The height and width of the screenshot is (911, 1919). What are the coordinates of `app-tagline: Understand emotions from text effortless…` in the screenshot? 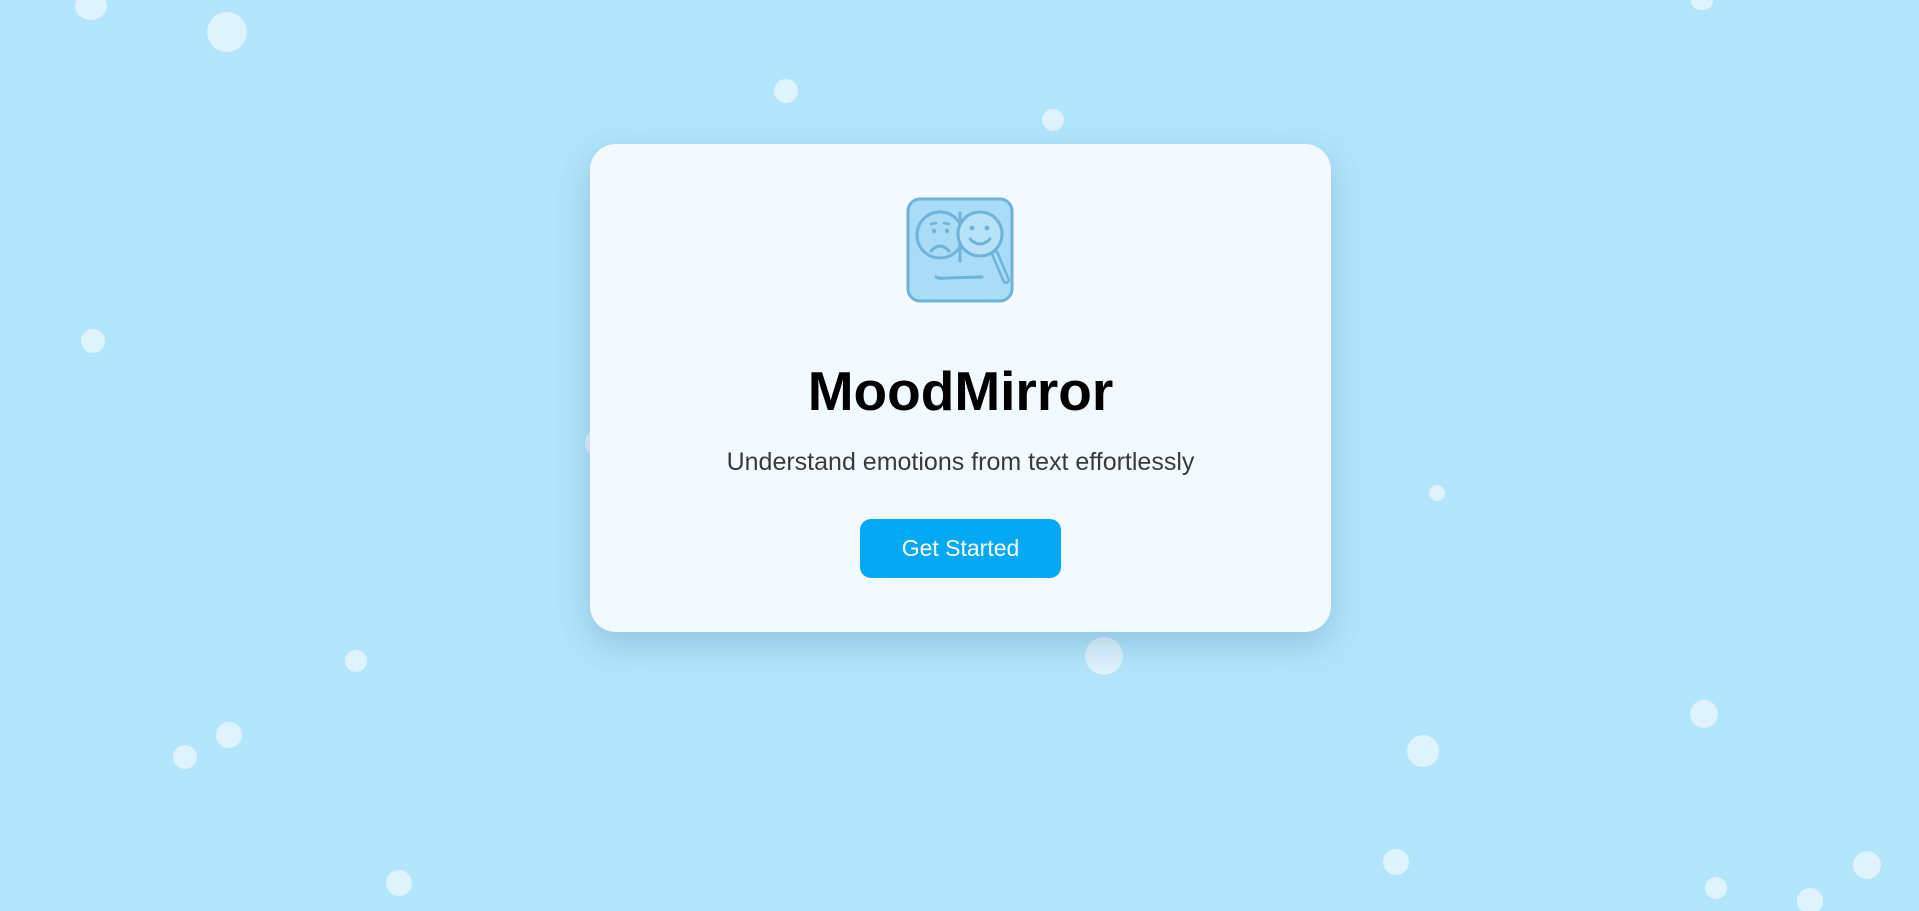 It's located at (960, 462).